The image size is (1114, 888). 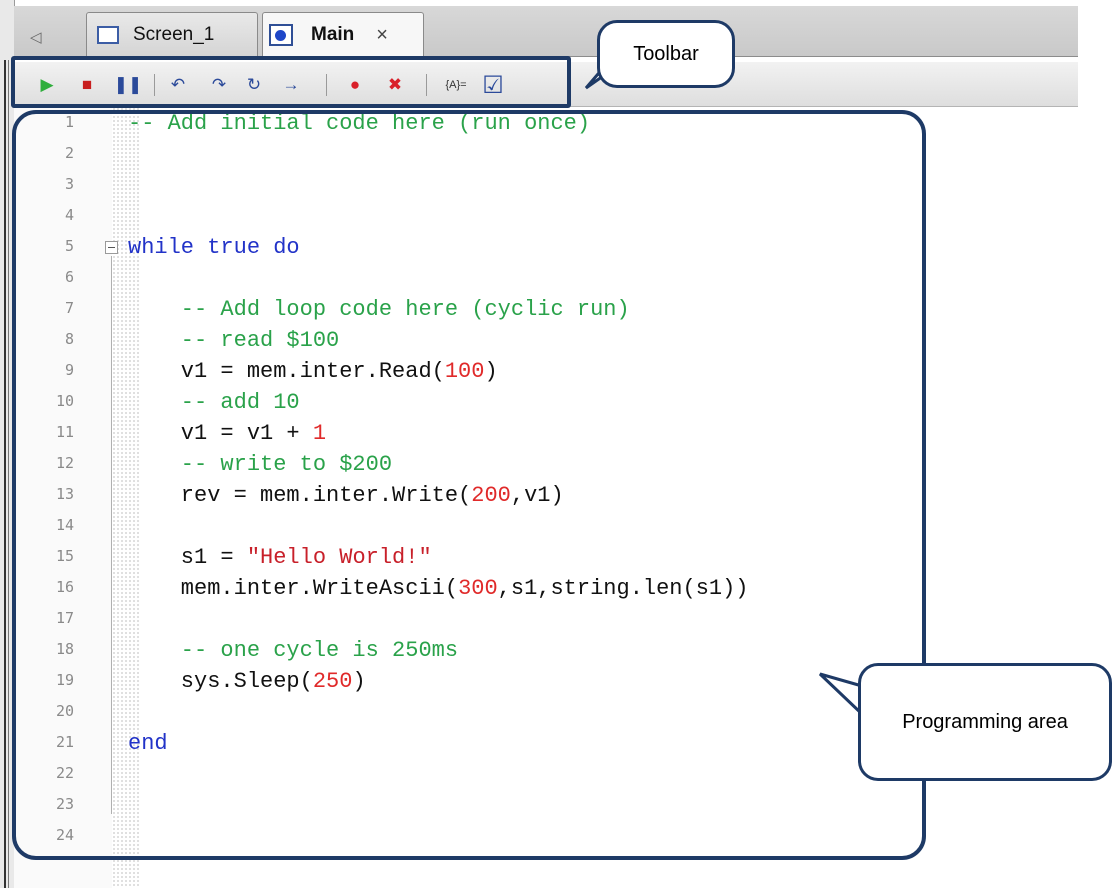 I want to click on tab-screen-1: Screen_1, so click(x=172, y=34).